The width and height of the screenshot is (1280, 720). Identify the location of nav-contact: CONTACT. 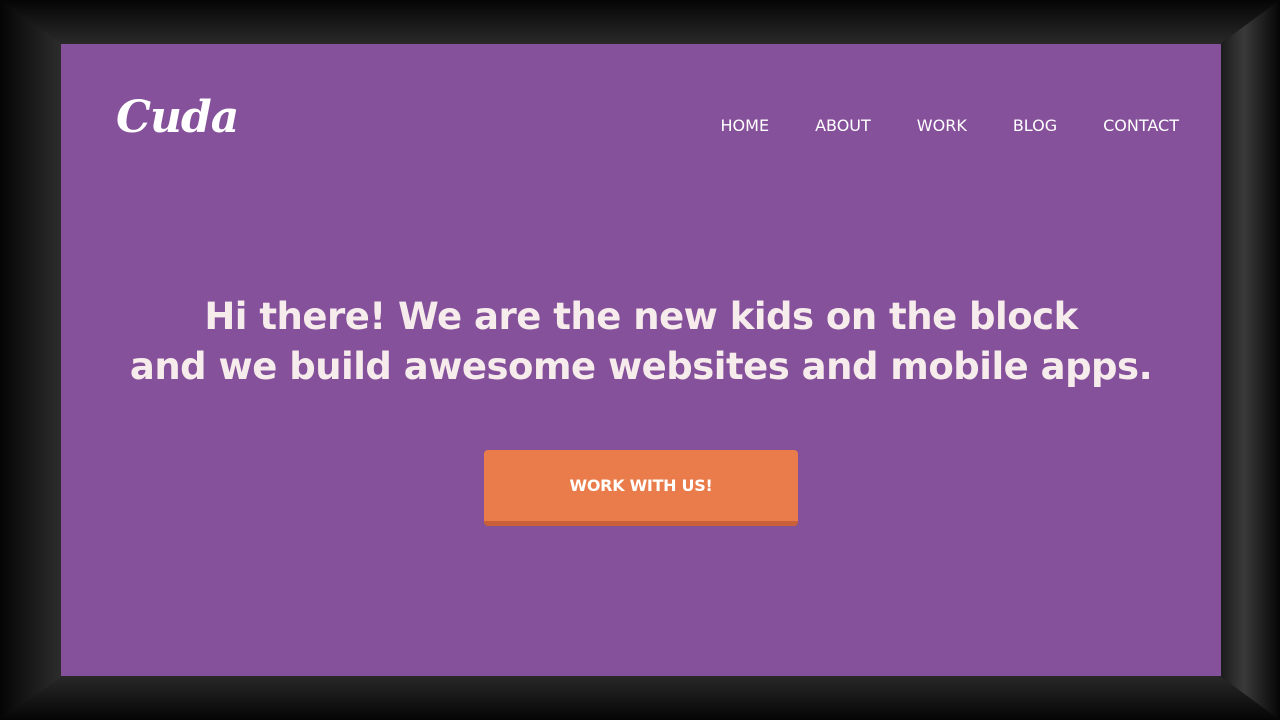
(1141, 125).